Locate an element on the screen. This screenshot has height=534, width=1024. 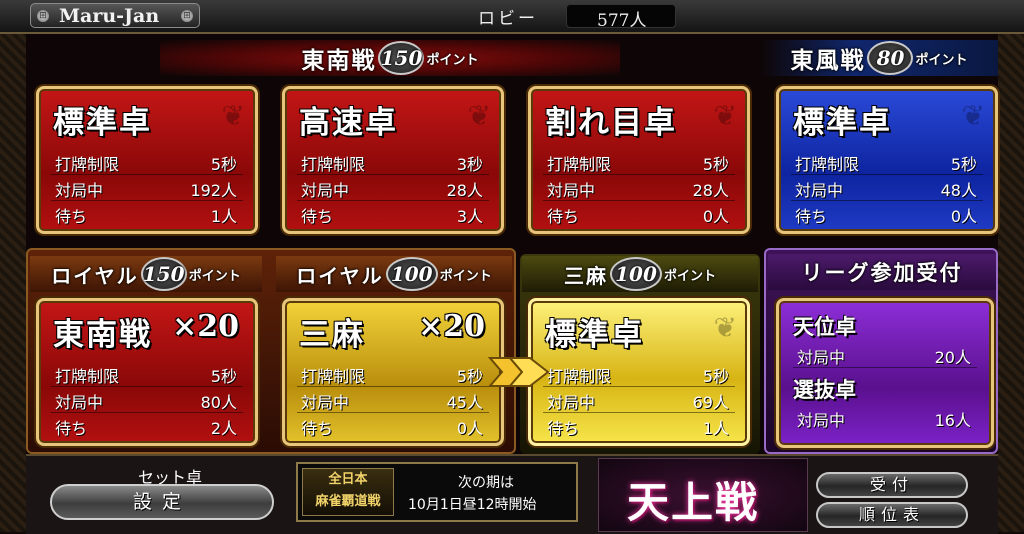
top-bar: ⊞ Maru-Jan ⊞ ロビー 577人 is located at coordinates (512, 17).